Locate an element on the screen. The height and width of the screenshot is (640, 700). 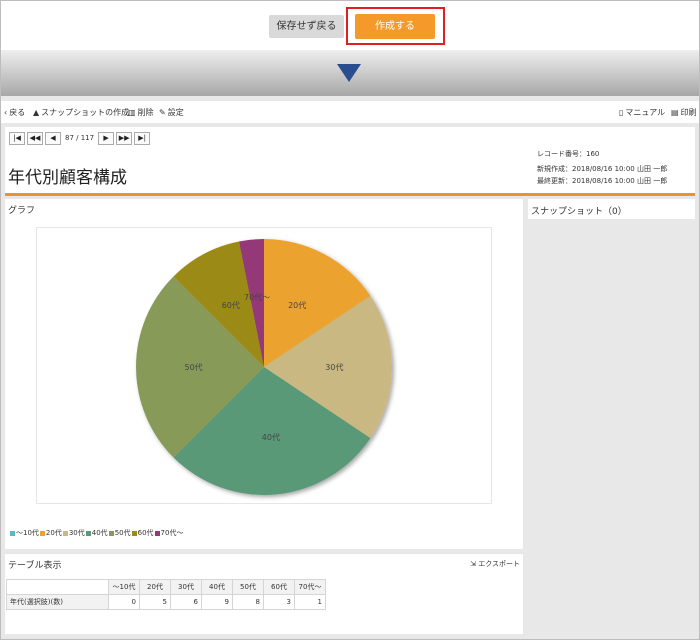
next-10-button: ▶▶ is located at coordinates (124, 138).